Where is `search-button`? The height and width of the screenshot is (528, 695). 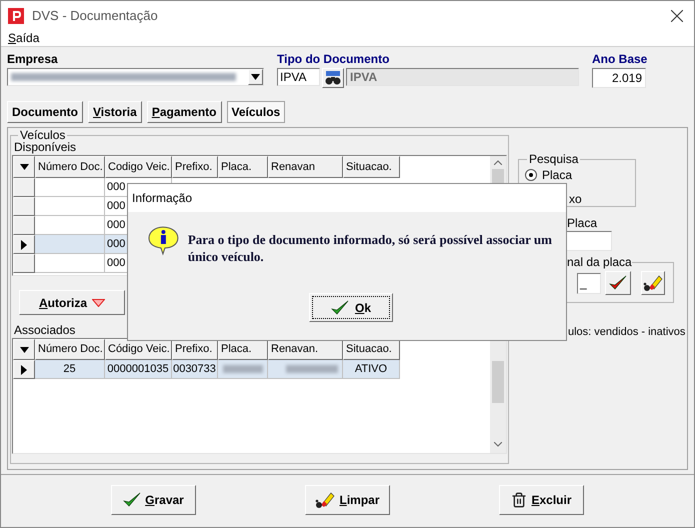 search-button is located at coordinates (333, 78).